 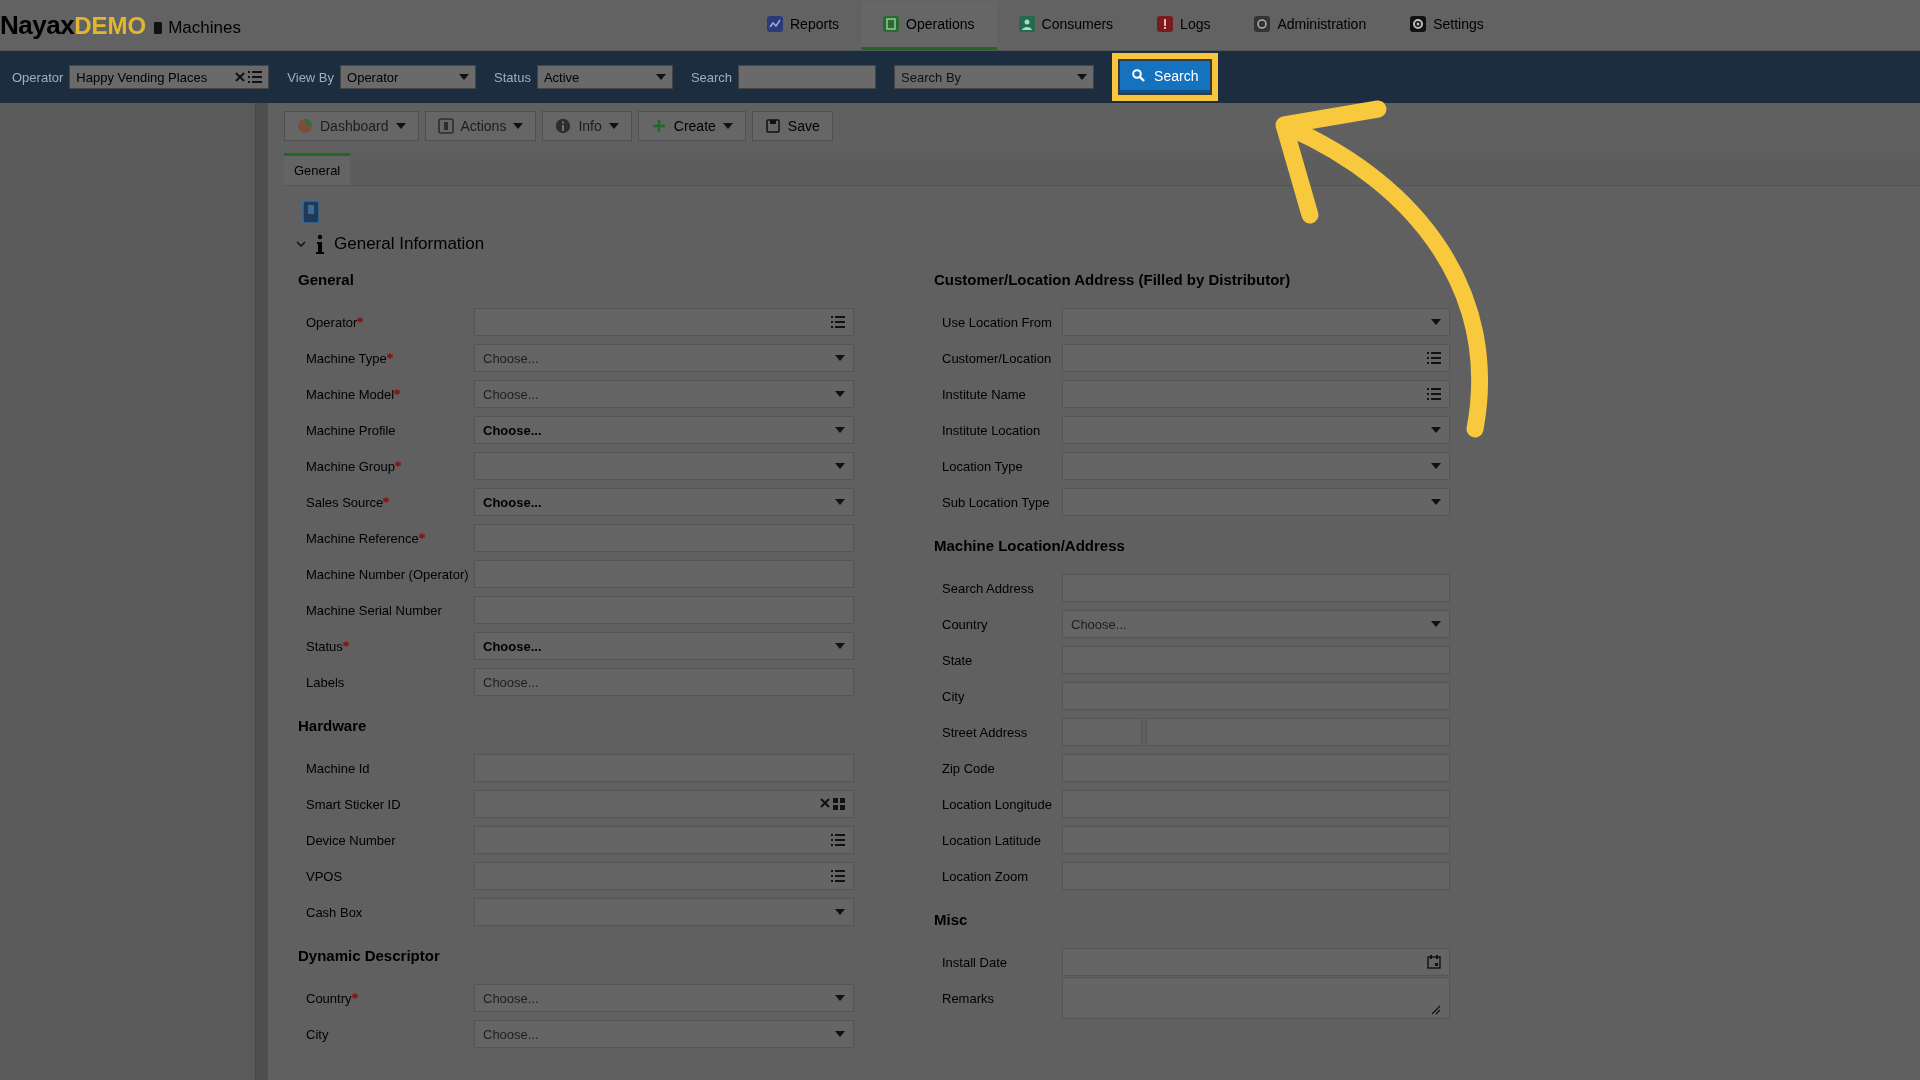 I want to click on machine-icon, so click(x=158, y=27).